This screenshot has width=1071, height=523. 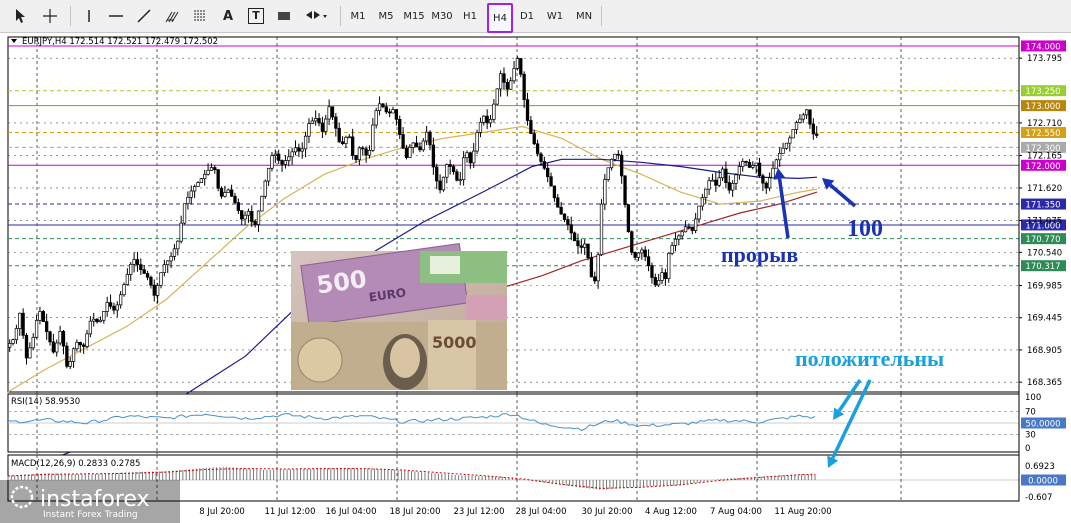 I want to click on macd-axis-label: -0.607, so click(x=1038, y=498).